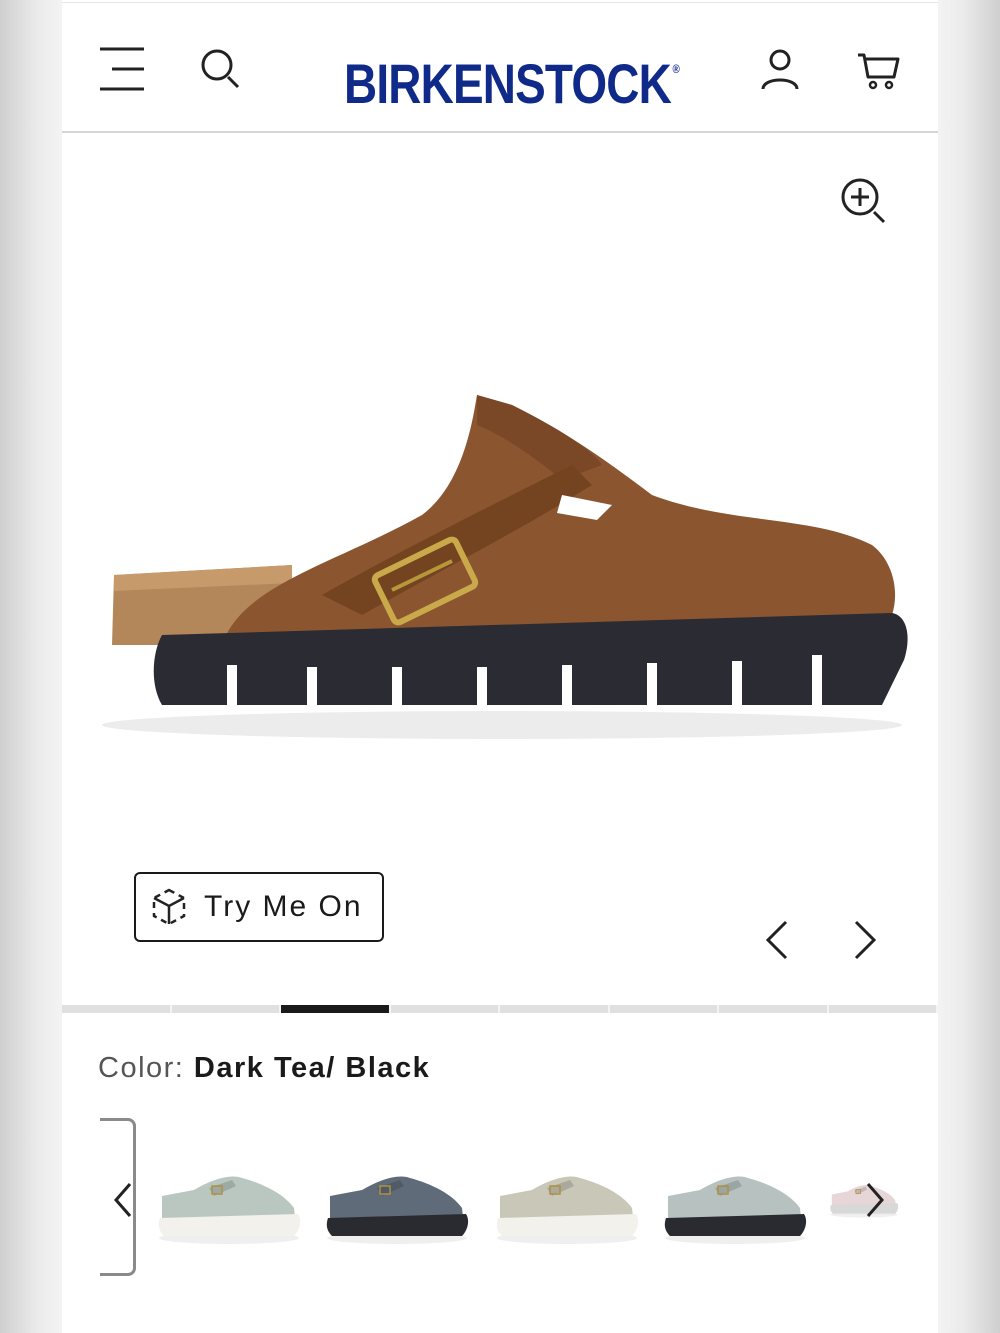 This screenshot has height=1333, width=1000. Describe the element at coordinates (778, 940) in the screenshot. I see `chevron-left-icon` at that location.